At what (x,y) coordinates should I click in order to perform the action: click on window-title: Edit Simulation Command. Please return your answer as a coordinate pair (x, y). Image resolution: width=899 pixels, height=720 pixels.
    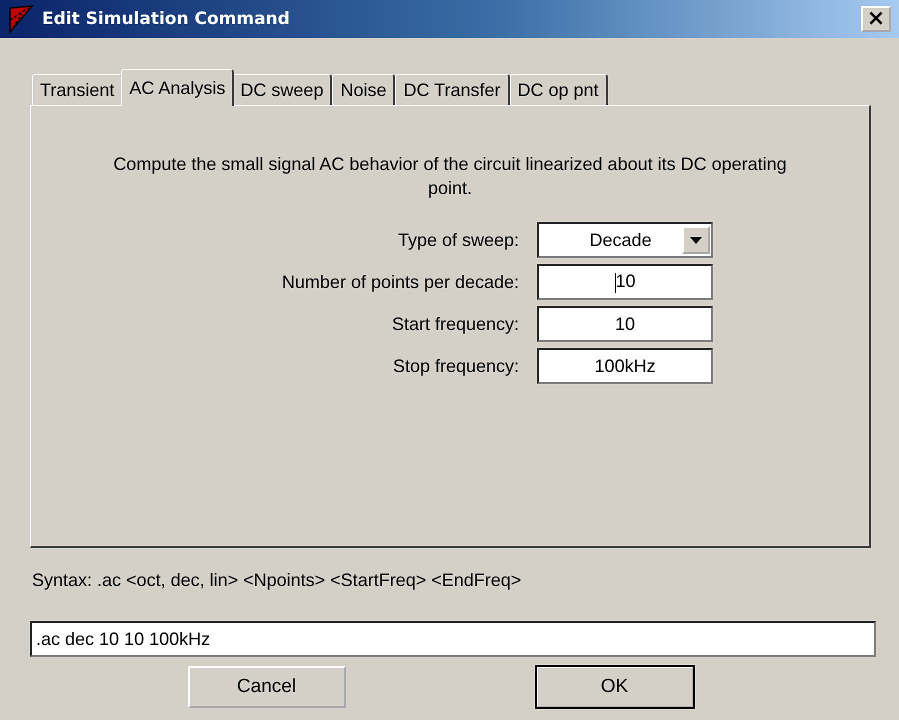
    Looking at the image, I should click on (166, 19).